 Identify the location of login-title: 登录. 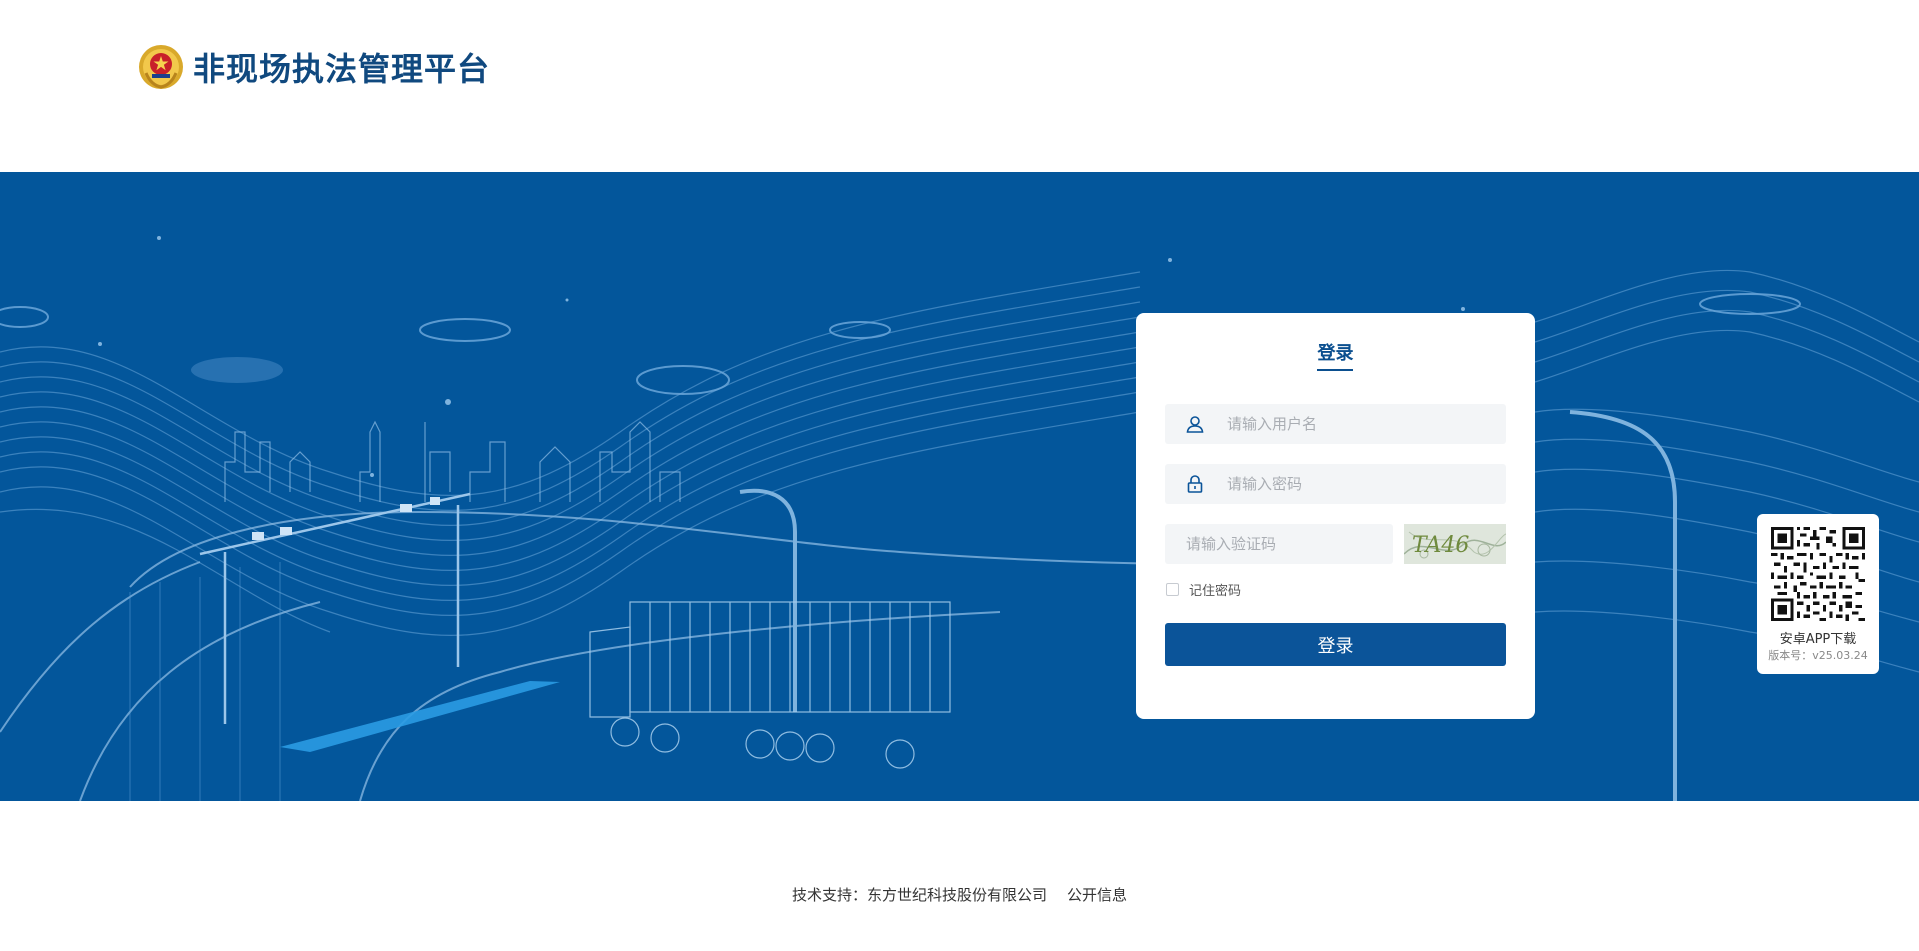
(1335, 353).